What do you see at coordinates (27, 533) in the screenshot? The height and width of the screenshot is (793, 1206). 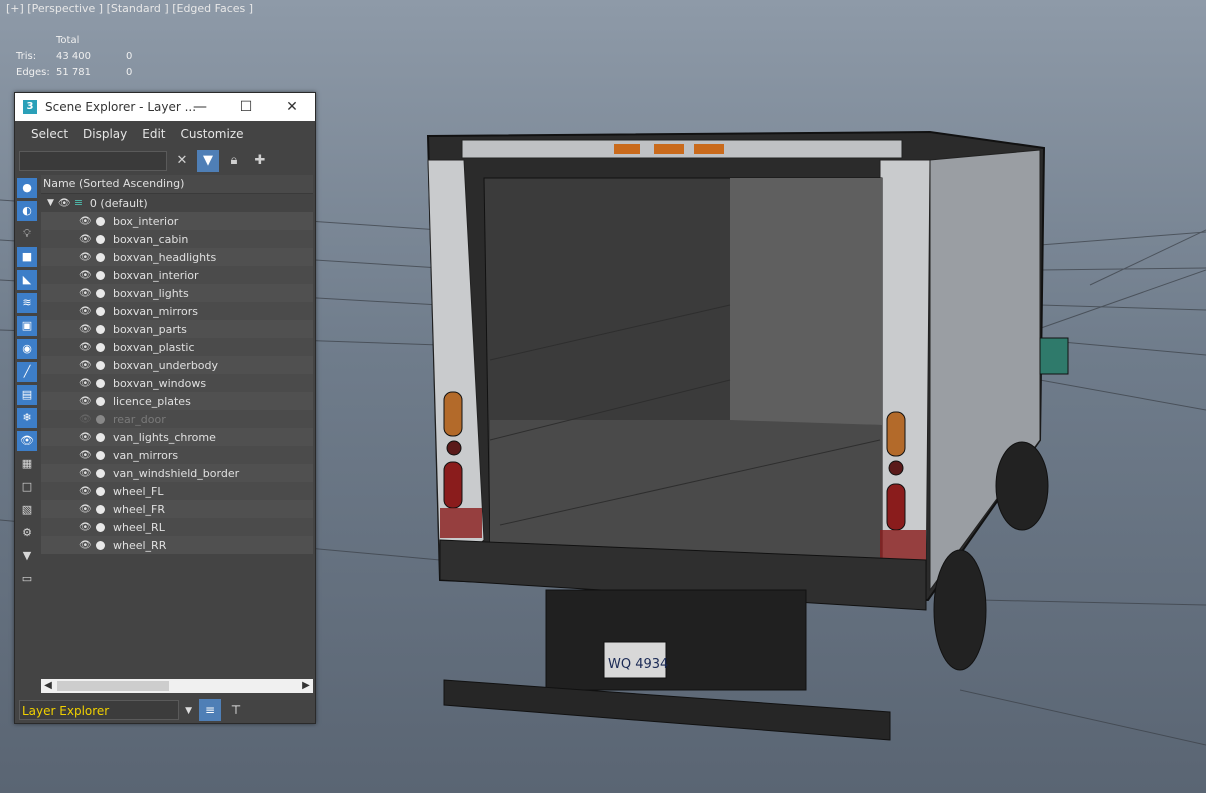 I see `filter-settings-icon: ⚙` at bounding box center [27, 533].